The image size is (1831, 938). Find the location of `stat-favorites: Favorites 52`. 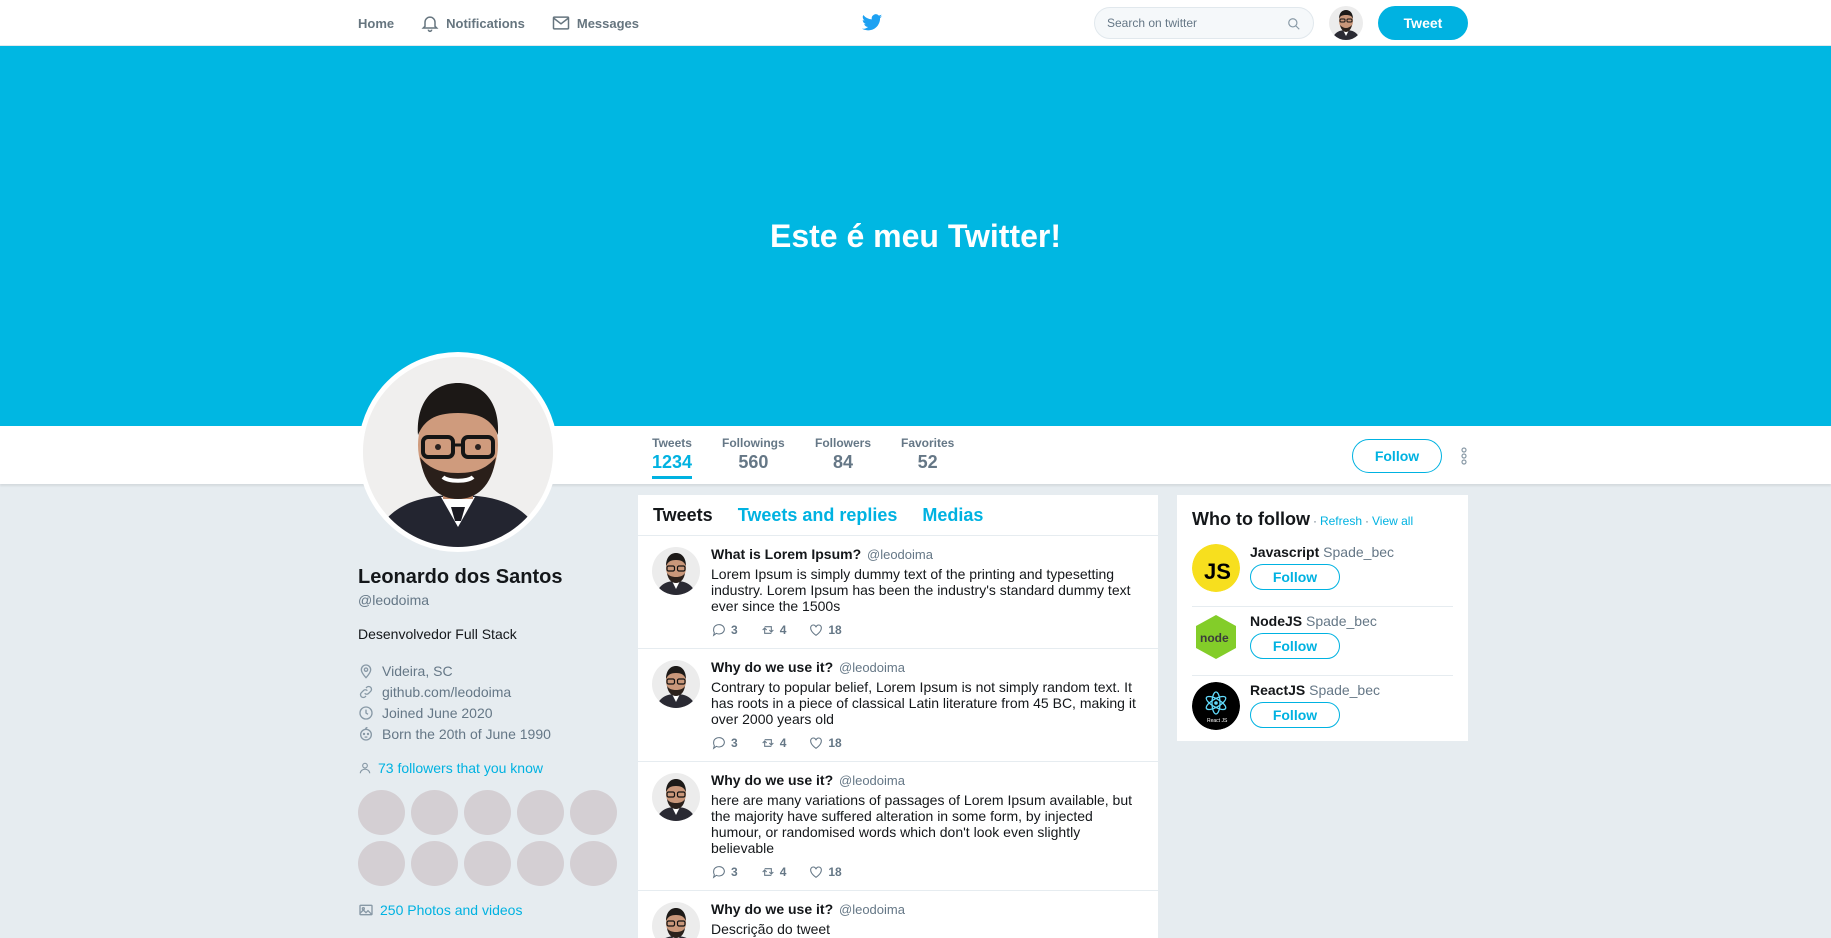

stat-favorites: Favorites 52 is located at coordinates (927, 454).